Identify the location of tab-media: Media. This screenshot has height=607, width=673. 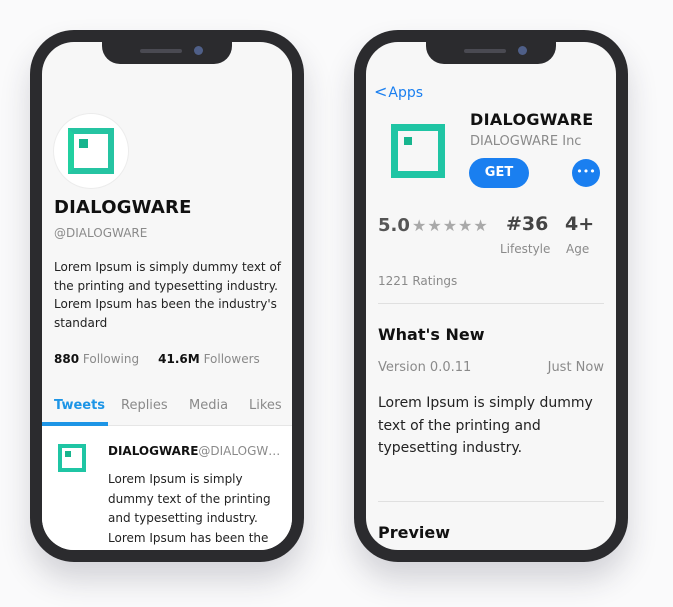
(208, 405).